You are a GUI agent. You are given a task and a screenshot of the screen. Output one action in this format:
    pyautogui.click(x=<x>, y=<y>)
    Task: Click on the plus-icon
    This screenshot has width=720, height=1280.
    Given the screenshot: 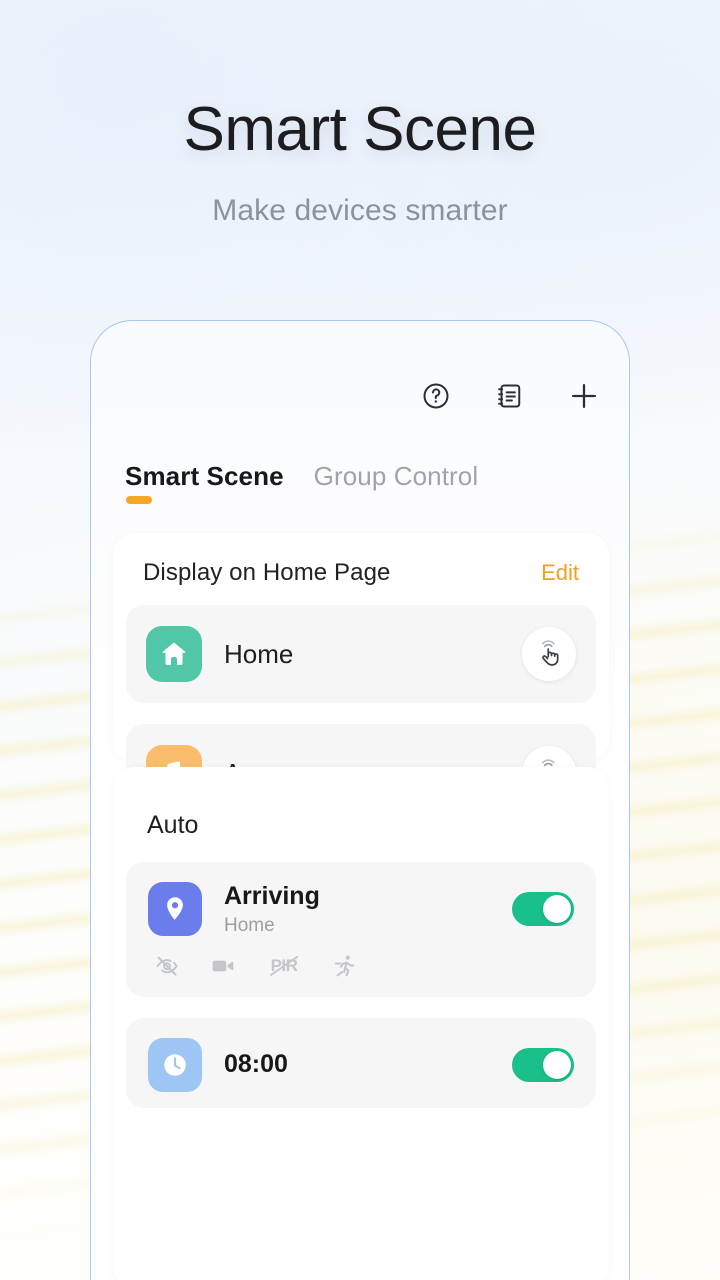 What is the action you would take?
    pyautogui.click(x=584, y=396)
    